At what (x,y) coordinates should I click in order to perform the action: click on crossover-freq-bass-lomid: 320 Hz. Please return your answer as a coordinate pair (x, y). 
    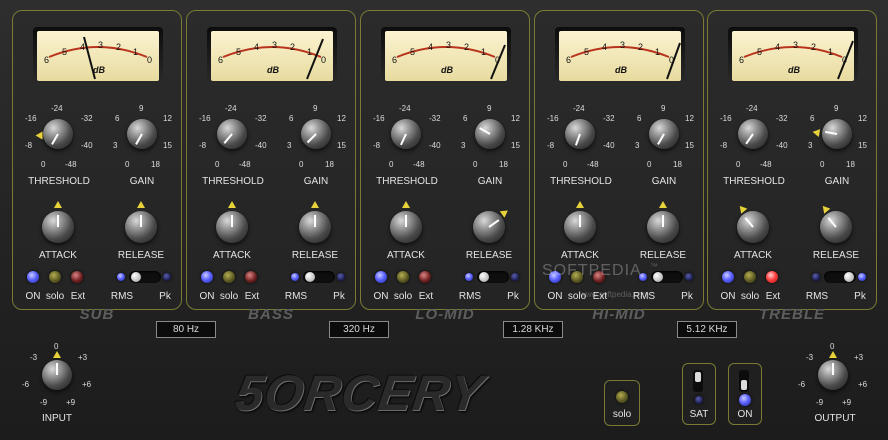
    Looking at the image, I should click on (359, 329).